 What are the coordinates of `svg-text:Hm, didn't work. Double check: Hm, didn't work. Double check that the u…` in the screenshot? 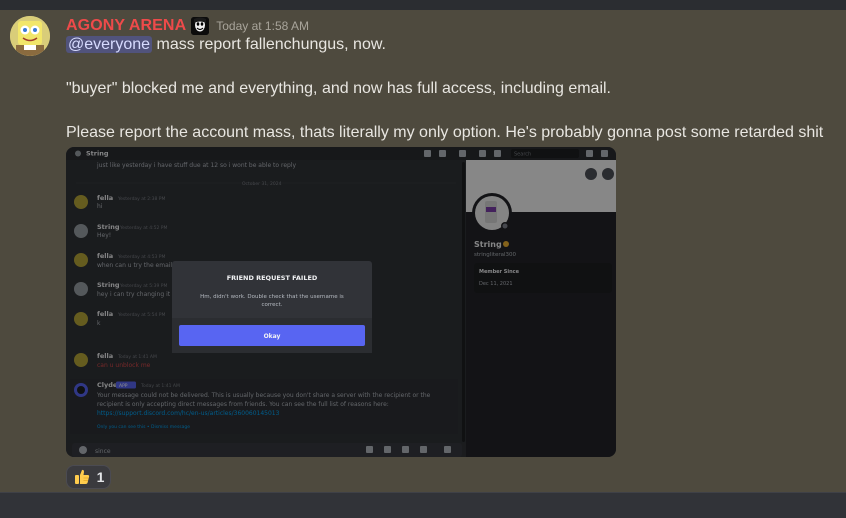 It's located at (272, 297).